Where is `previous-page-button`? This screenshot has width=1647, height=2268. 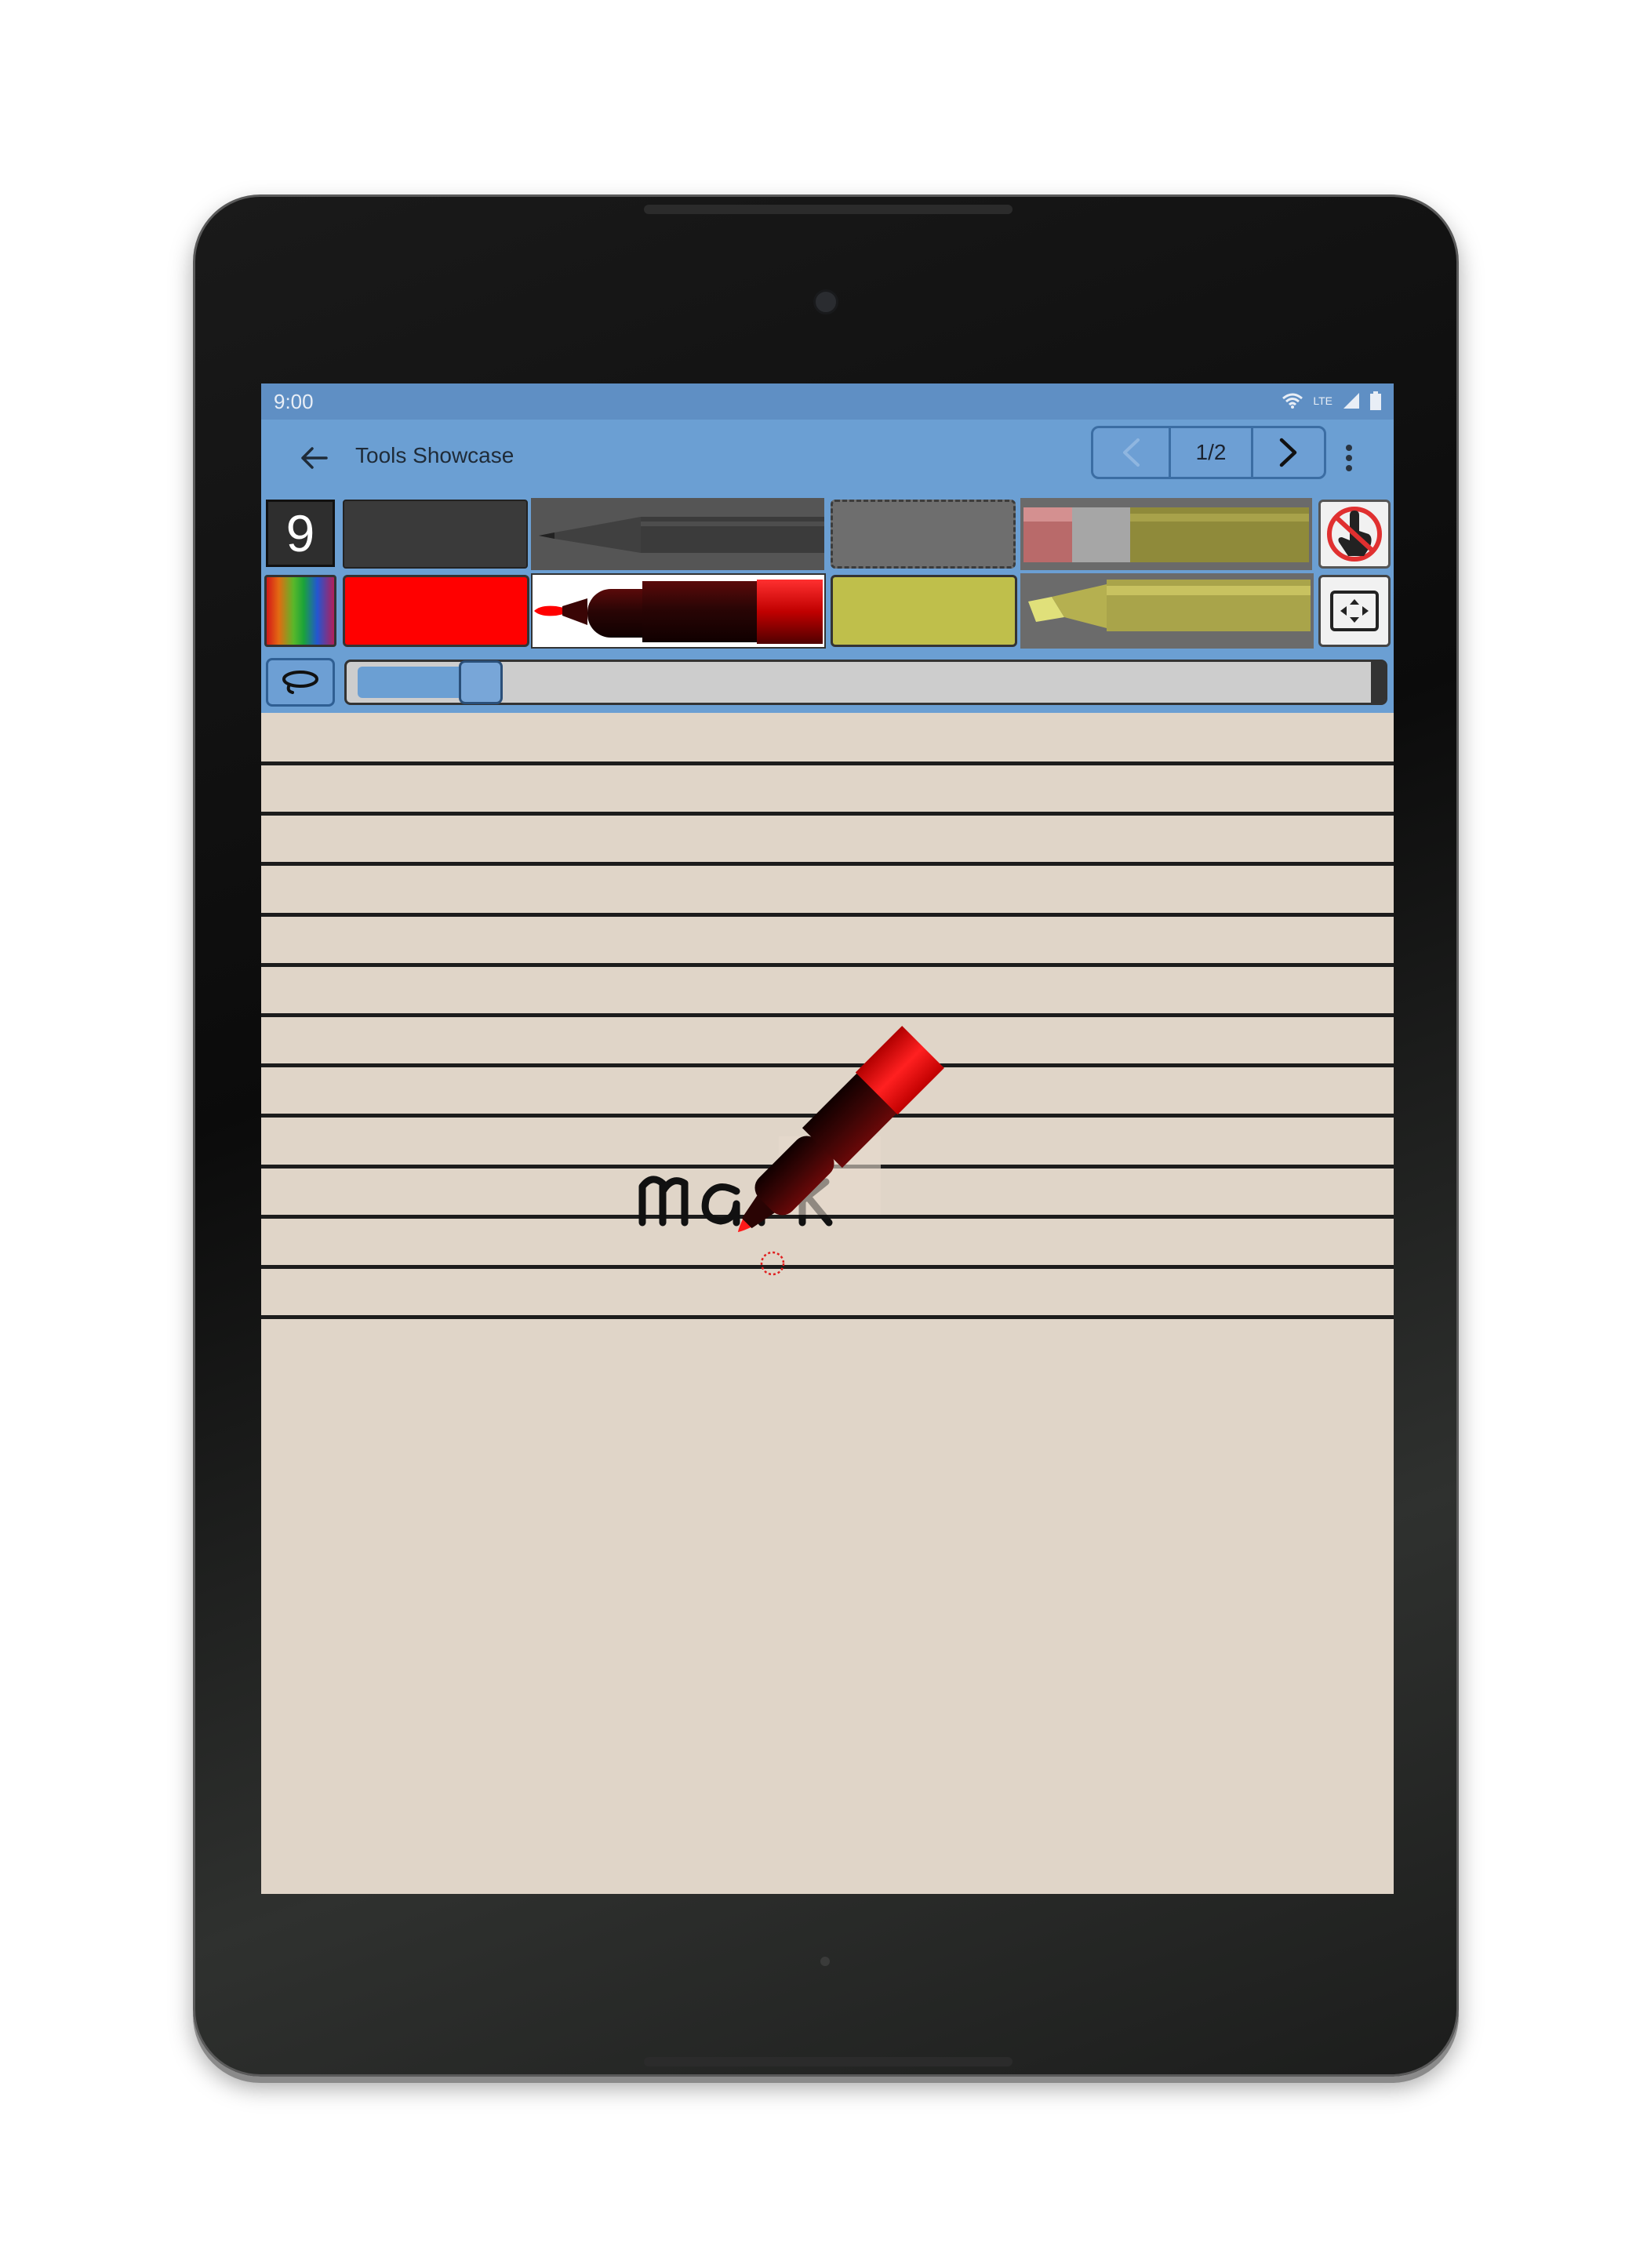
previous-page-button is located at coordinates (1132, 452).